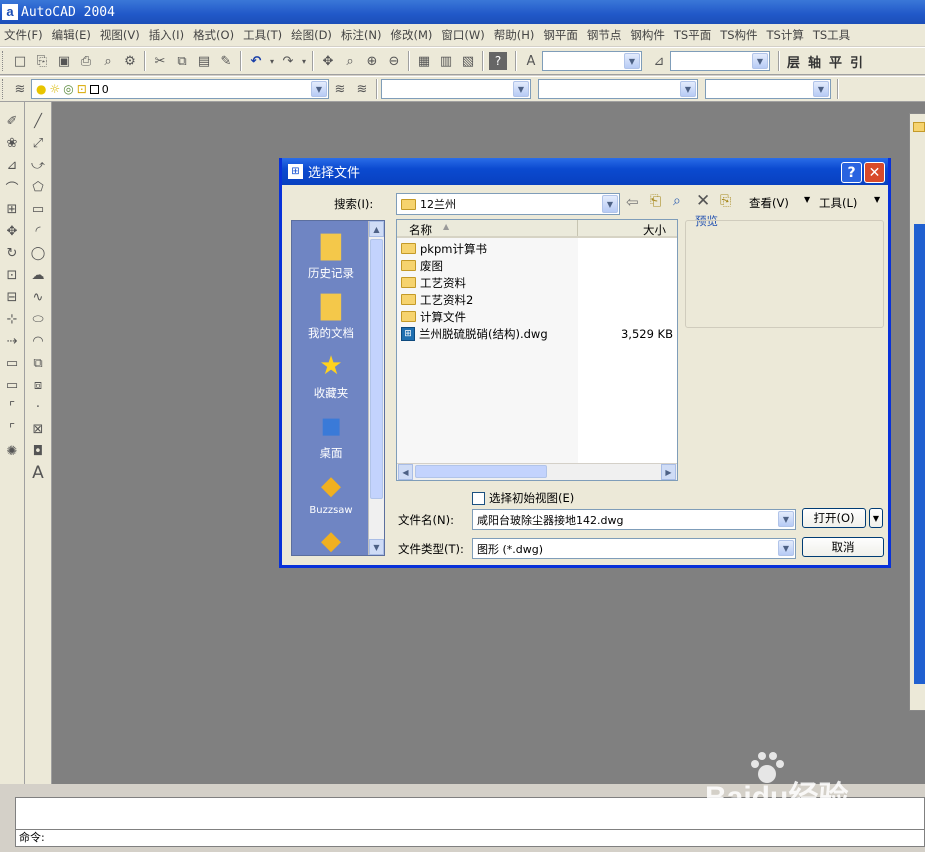 This screenshot has height=852, width=925. I want to click on search-web-icon: ⌕, so click(677, 201).